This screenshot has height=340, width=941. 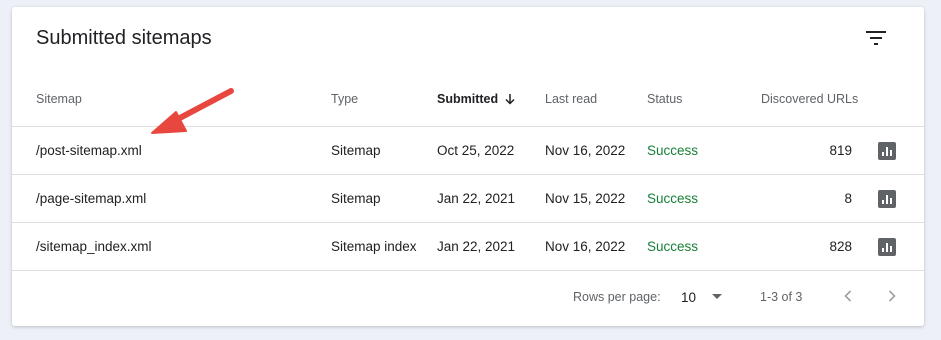 I want to click on column-header-last-read: Last read, so click(x=571, y=99).